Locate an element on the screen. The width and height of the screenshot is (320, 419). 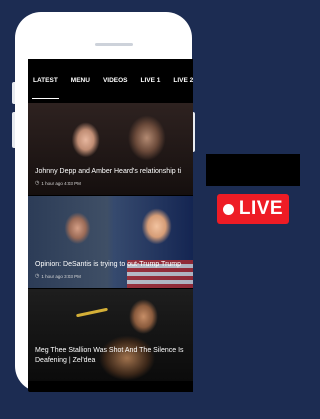
live-badge: LIVE is located at coordinates (253, 209).